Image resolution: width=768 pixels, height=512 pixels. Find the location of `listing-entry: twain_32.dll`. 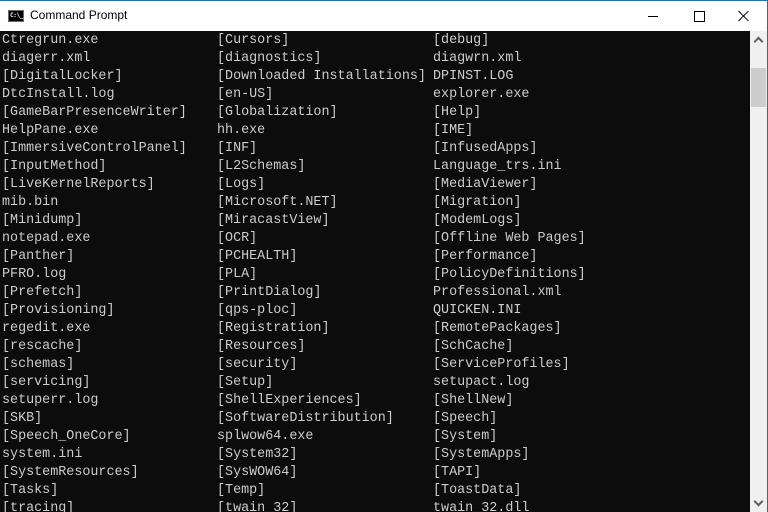

listing-entry: twain_32.dll is located at coordinates (481, 506).